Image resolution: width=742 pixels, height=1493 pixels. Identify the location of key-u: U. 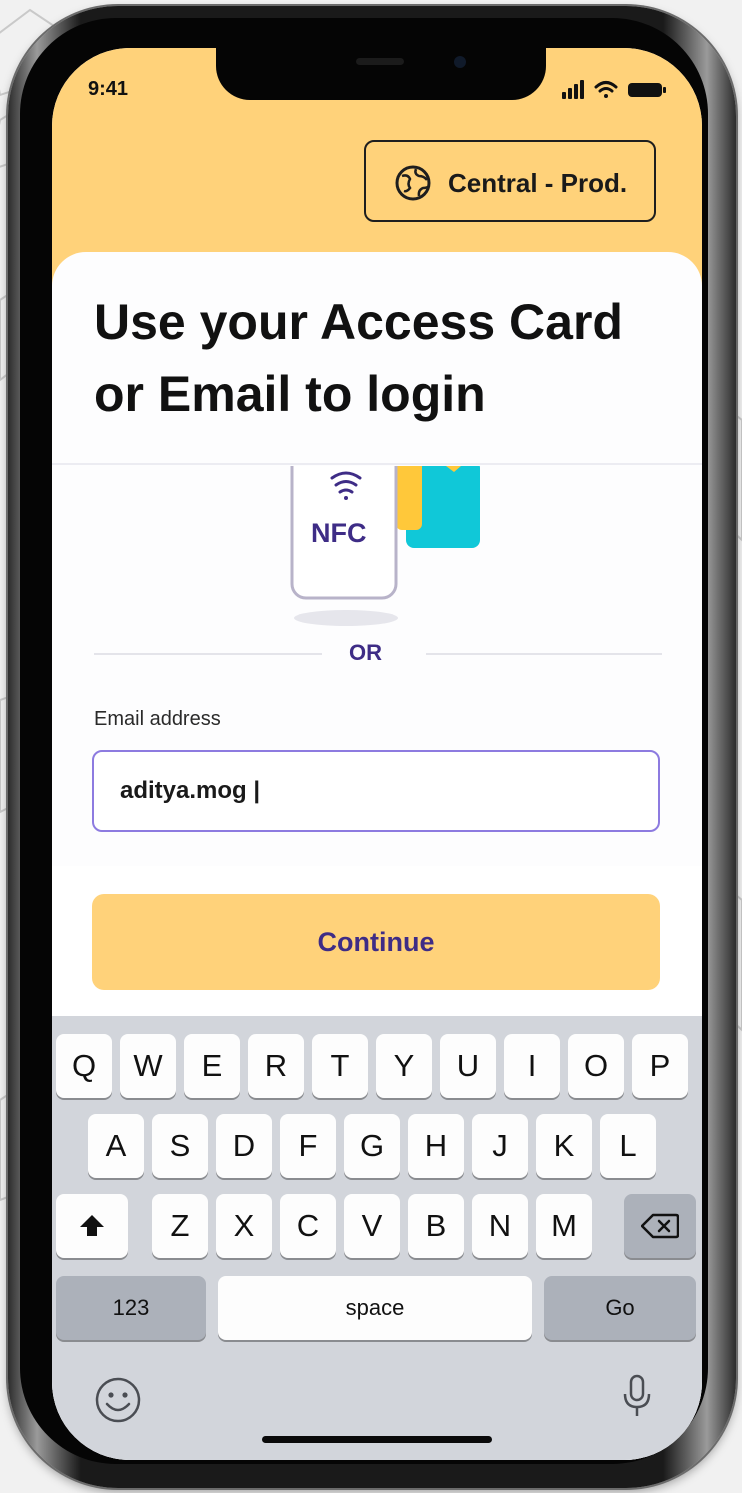
(468, 1066).